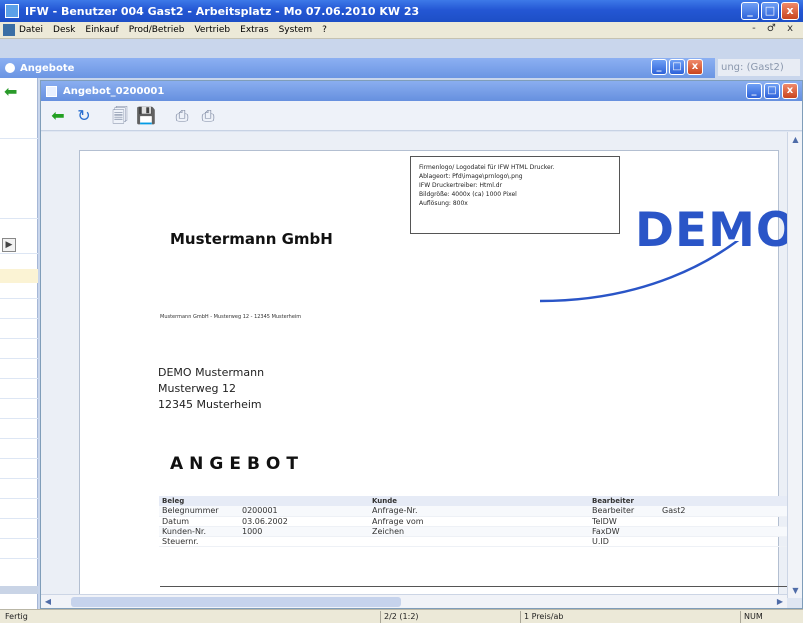 The image size is (803, 623). Describe the element at coordinates (659, 67) in the screenshot. I see `angebote-minimize-button: _` at that location.